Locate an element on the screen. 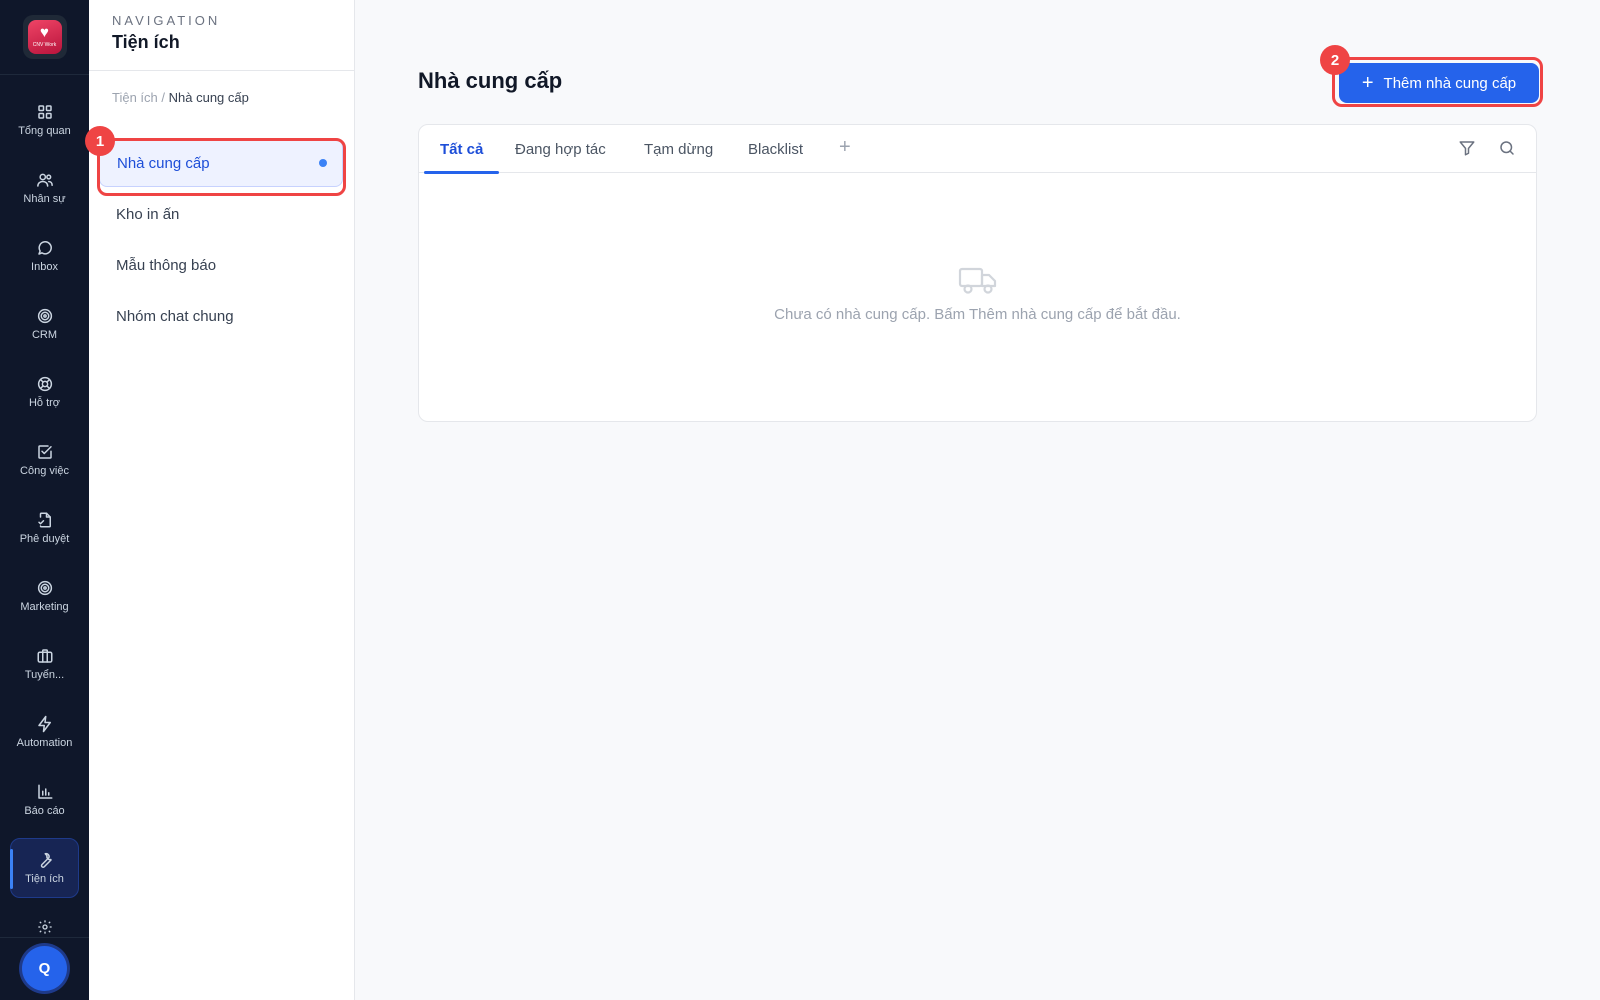  subnav-item-nha-cung-cap: Nhà cung cấp is located at coordinates (221, 163).